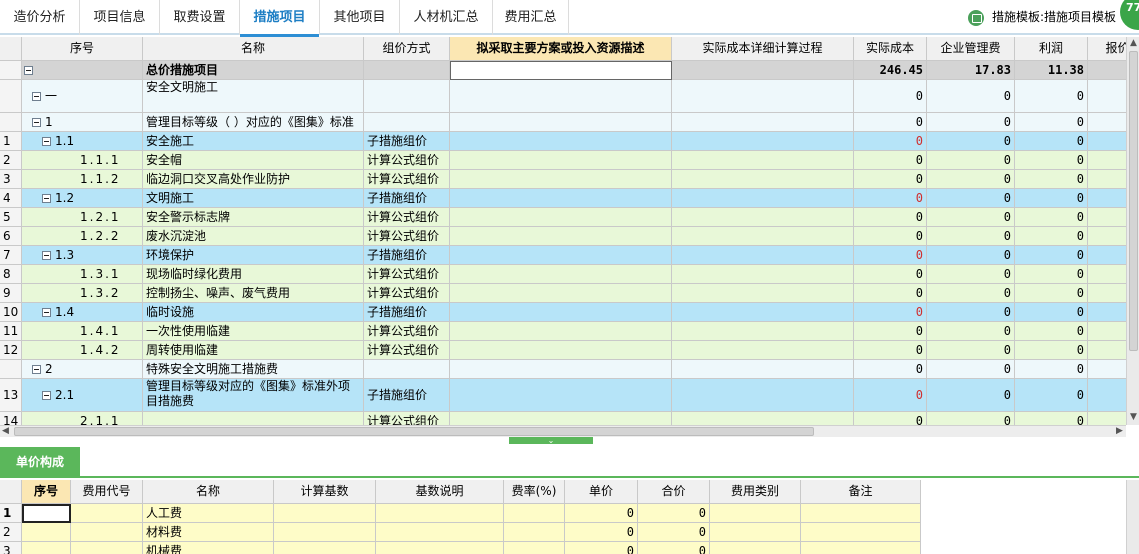  What do you see at coordinates (82, 418) in the screenshot?
I see `seq-cell: 2.1.1` at bounding box center [82, 418].